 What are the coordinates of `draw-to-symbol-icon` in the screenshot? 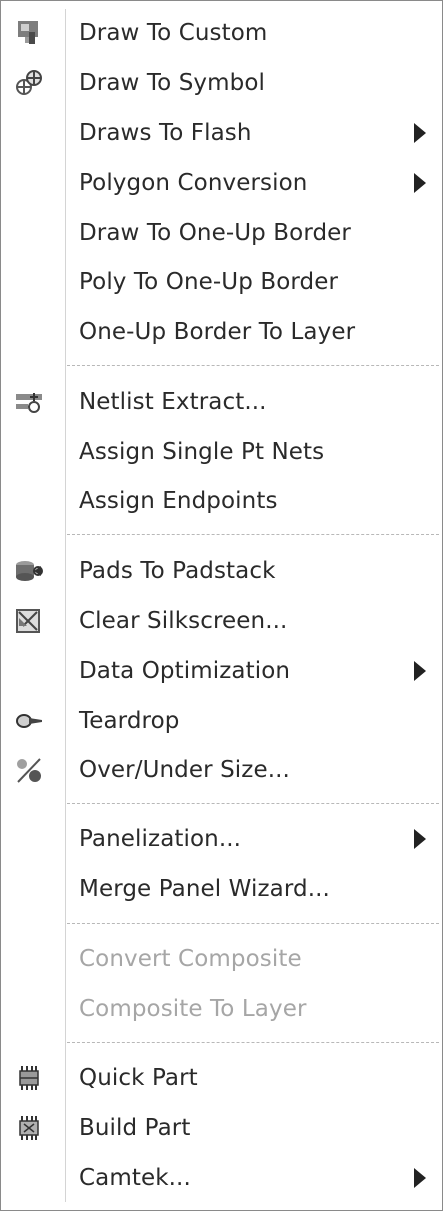 It's located at (29, 83).